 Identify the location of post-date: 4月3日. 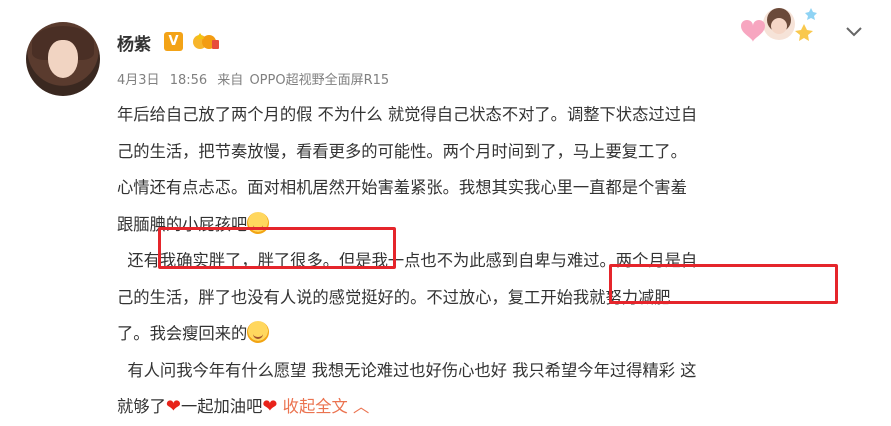
(138, 80).